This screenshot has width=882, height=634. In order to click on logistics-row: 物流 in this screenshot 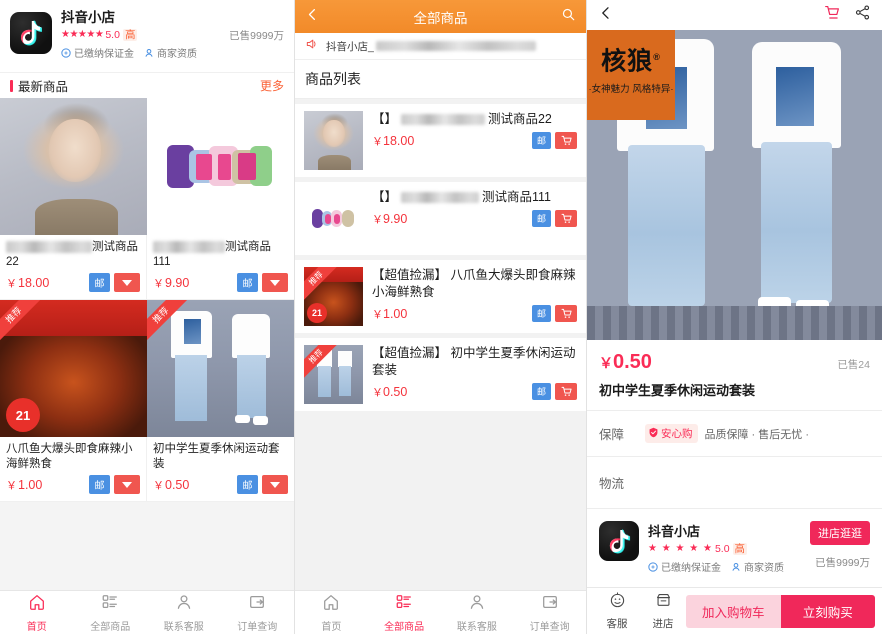, I will do `click(734, 482)`.